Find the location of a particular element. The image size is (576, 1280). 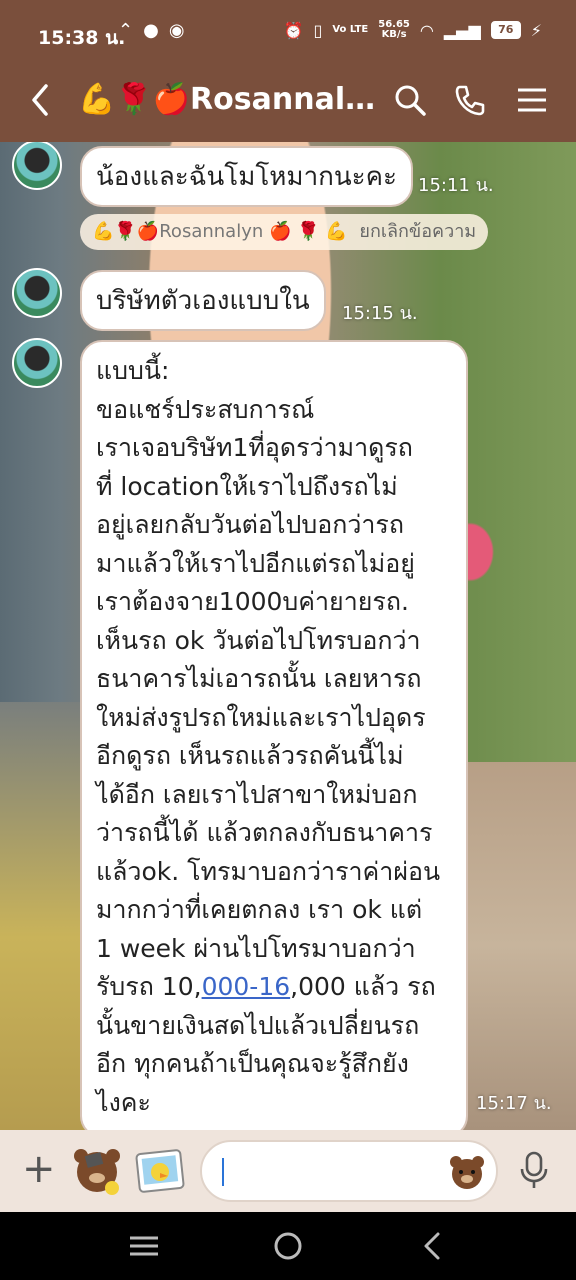

photo-sticker-icon is located at coordinates (160, 1171).